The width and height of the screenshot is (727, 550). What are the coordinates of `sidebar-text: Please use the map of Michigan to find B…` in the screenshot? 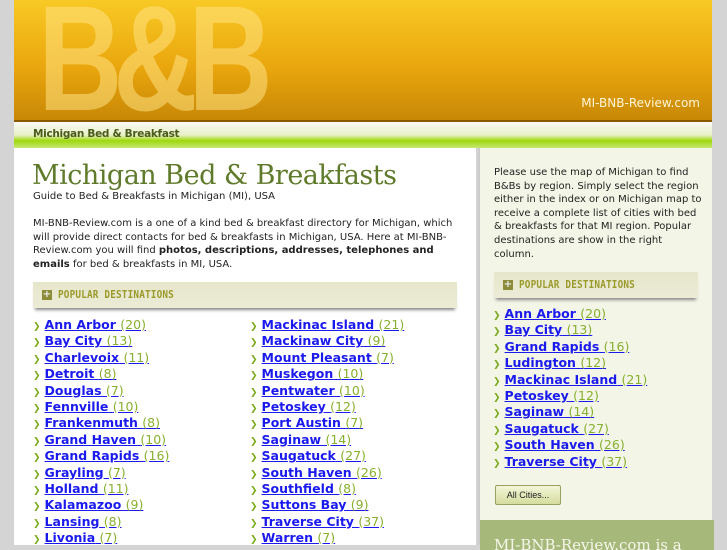 It's located at (598, 213).